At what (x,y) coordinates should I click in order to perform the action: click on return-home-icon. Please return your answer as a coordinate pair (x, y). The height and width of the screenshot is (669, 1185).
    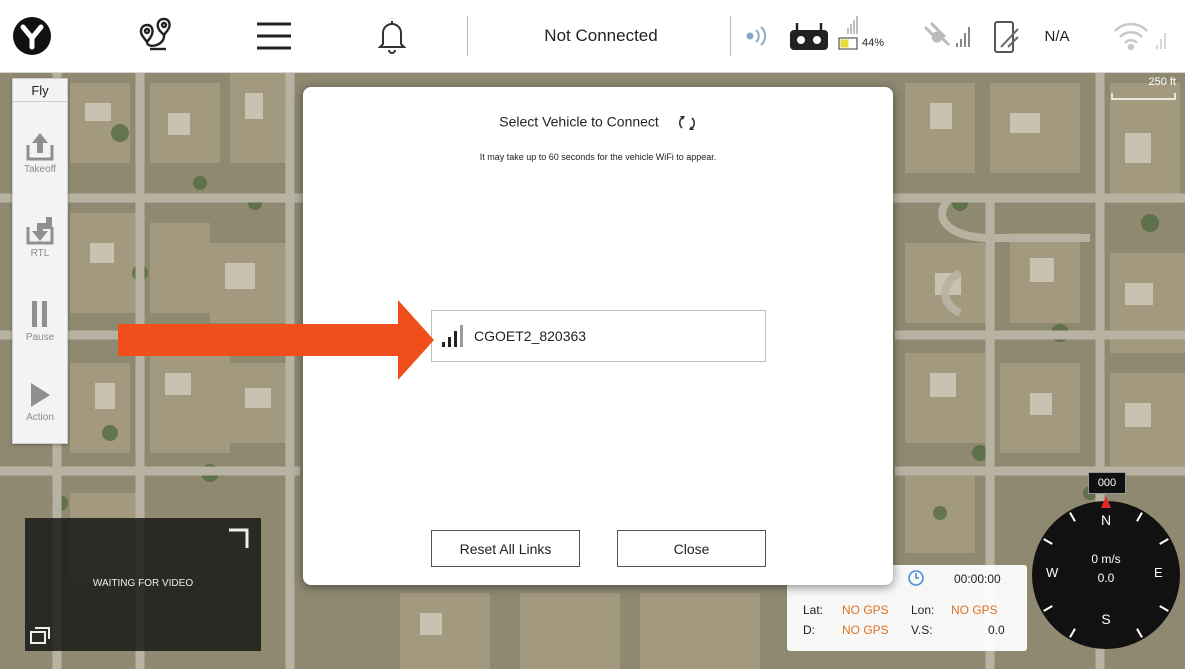
    Looking at the image, I should click on (40, 231).